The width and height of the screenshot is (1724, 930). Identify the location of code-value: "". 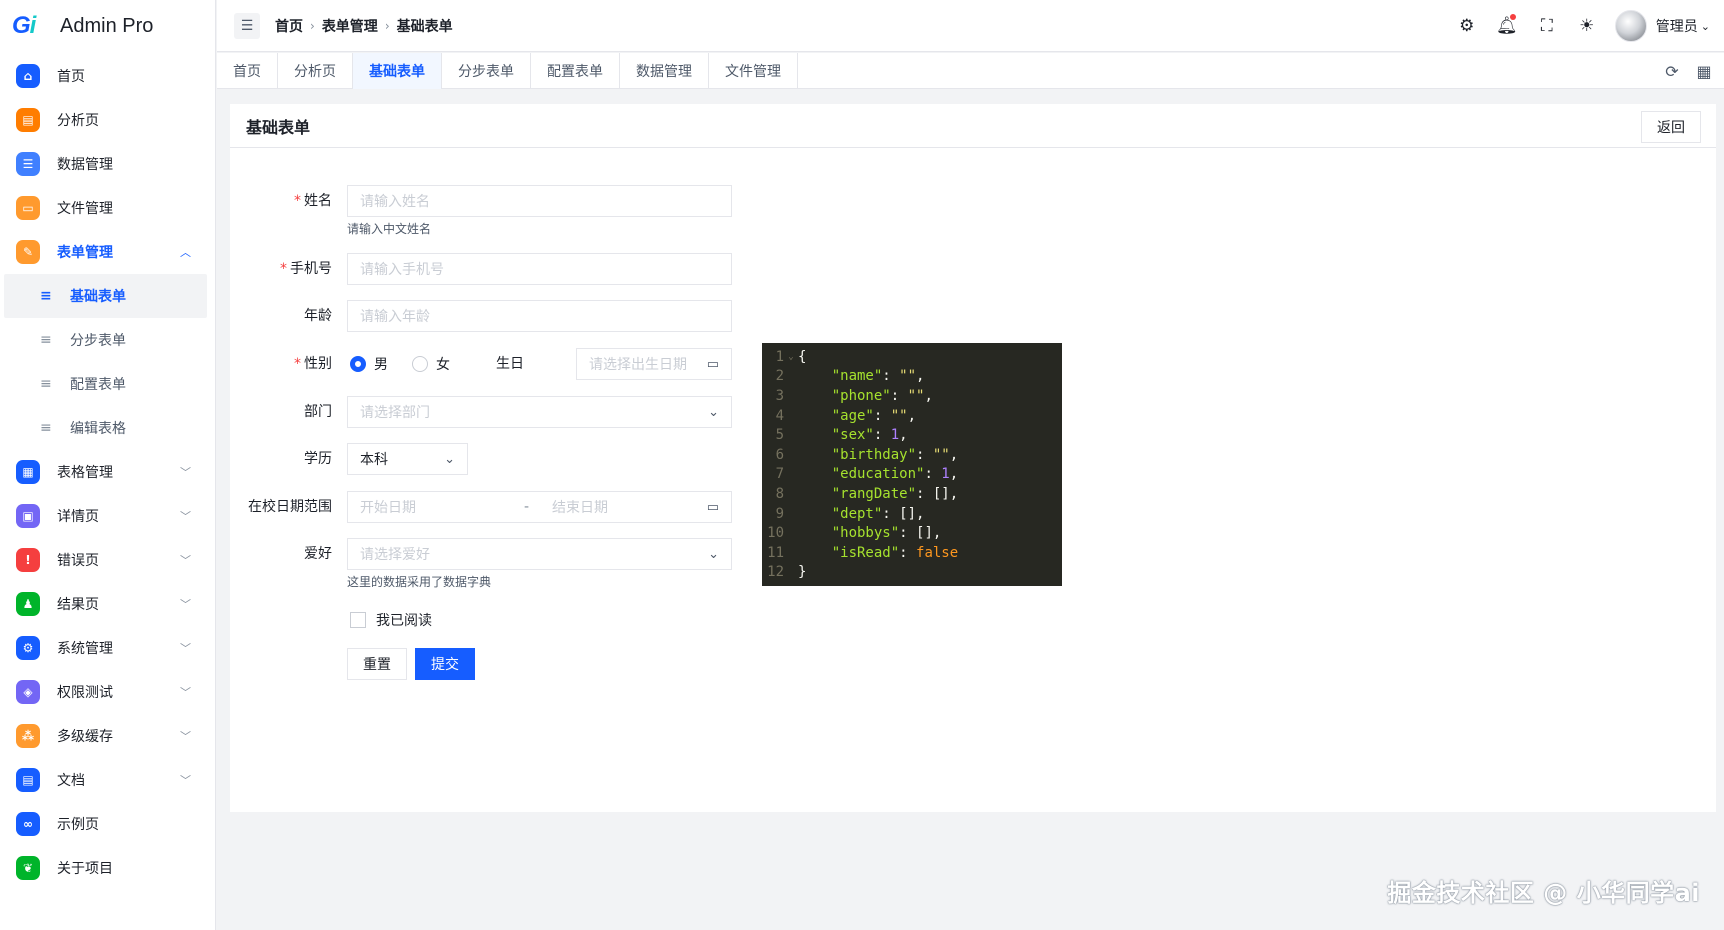
(908, 376).